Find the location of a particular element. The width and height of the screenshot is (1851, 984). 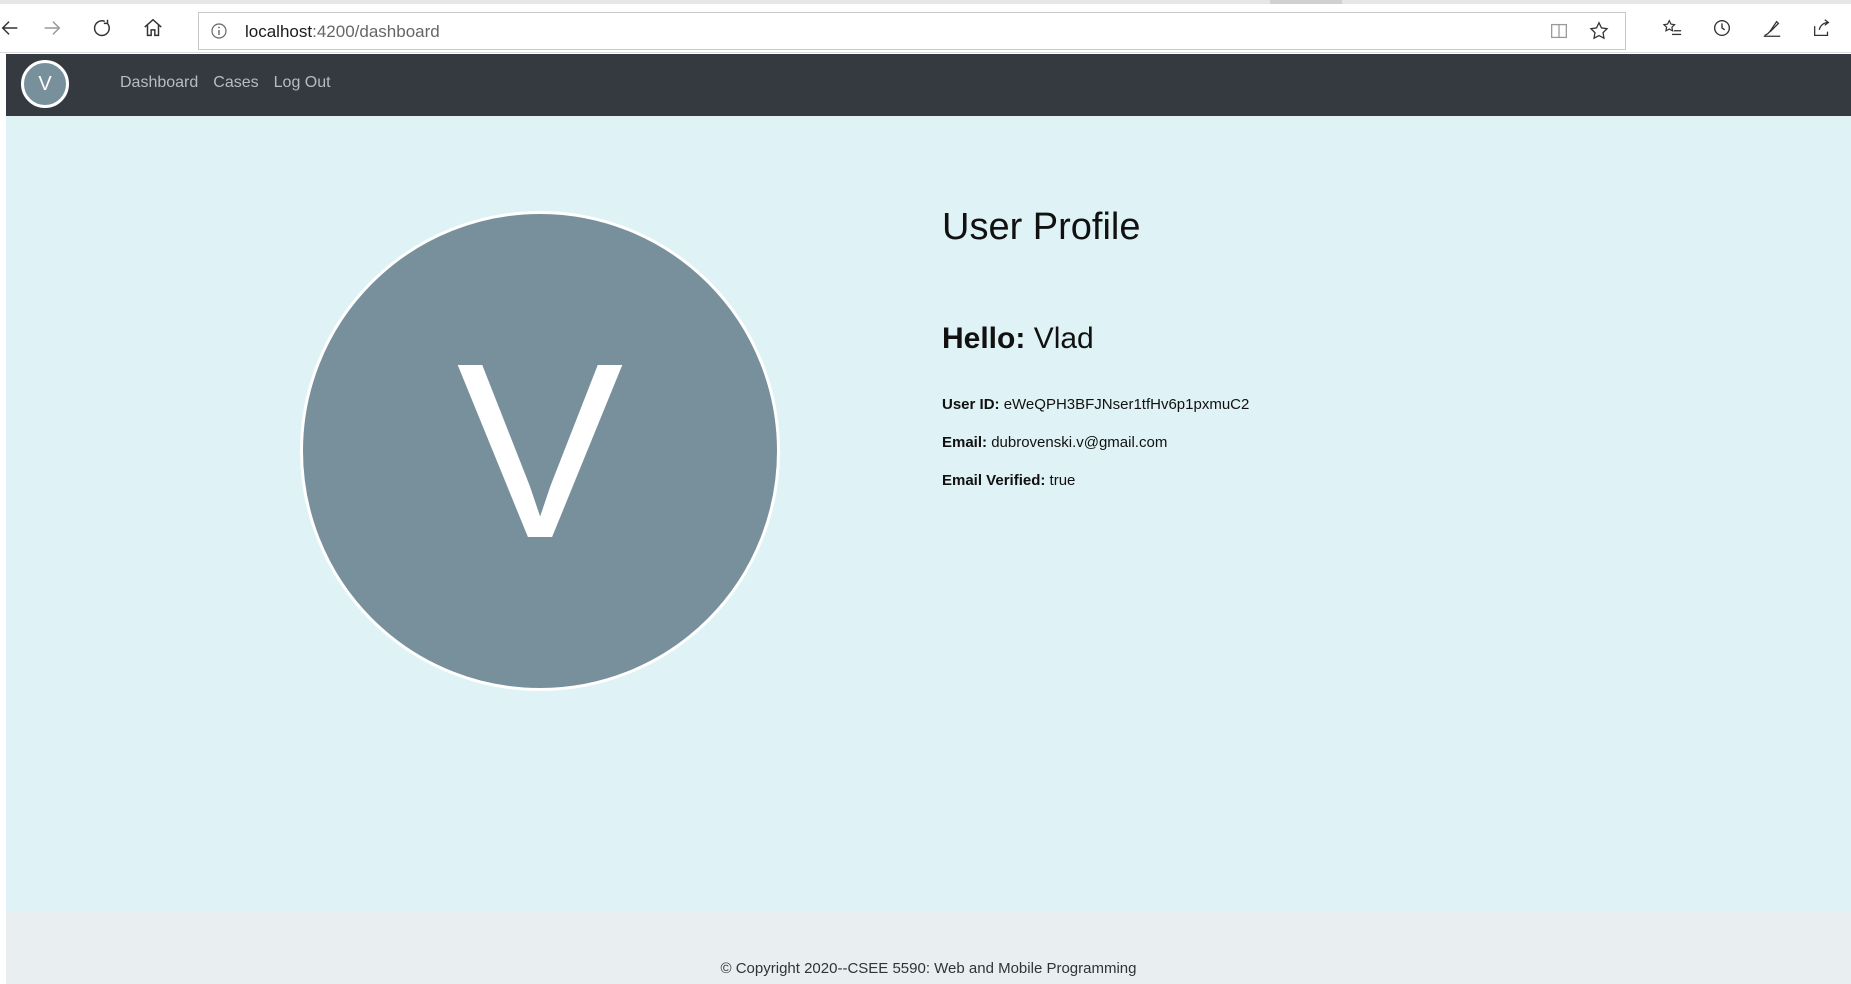

navbar-avatar: V is located at coordinates (45, 84).